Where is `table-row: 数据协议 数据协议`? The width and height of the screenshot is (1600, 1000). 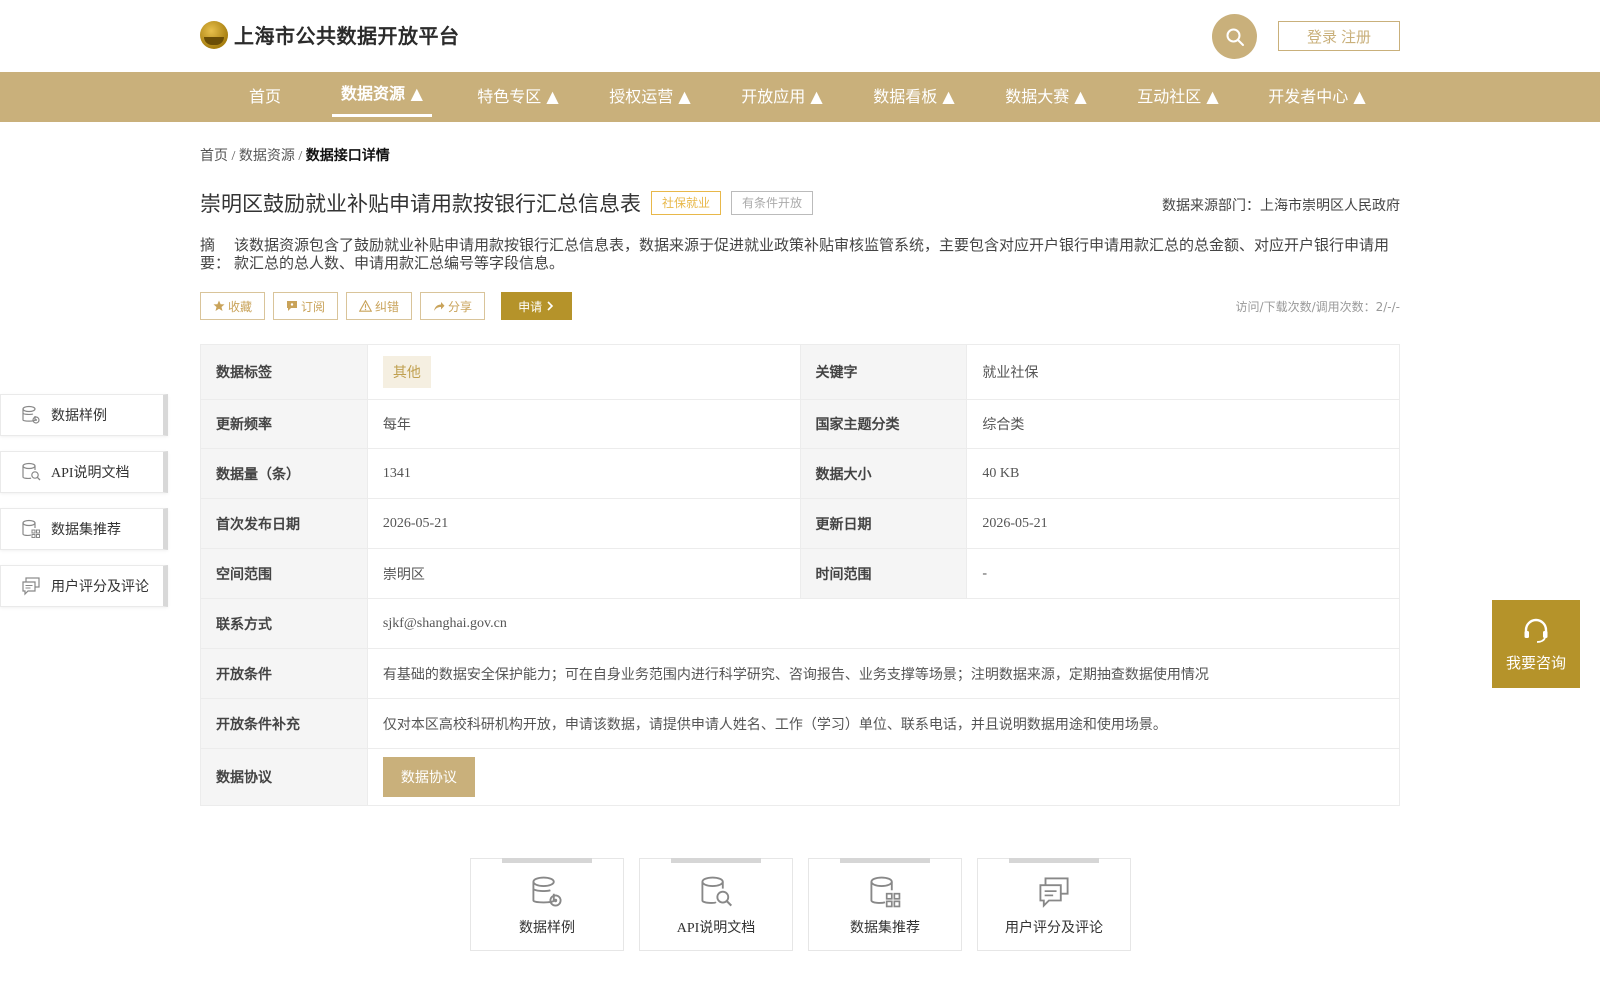 table-row: 数据协议 数据协议 is located at coordinates (800, 777).